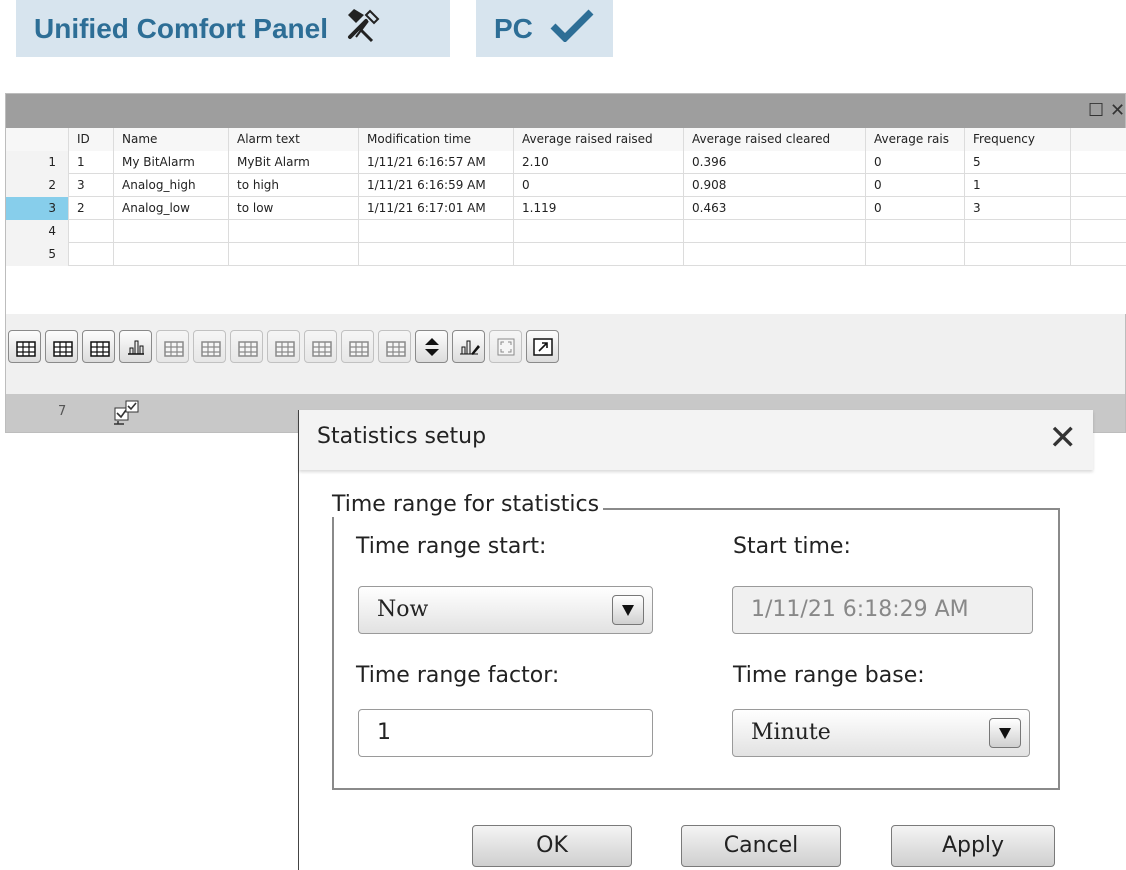 The width and height of the screenshot is (1126, 870). Describe the element at coordinates (294, 185) in the screenshot. I see `table-cell: to high` at that location.